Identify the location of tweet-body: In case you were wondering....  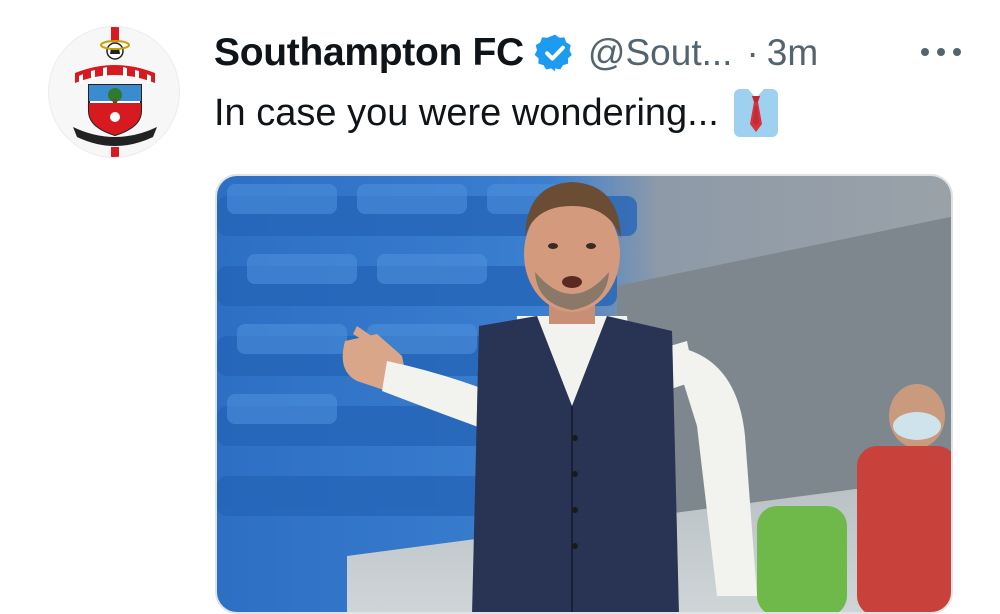
(466, 112).